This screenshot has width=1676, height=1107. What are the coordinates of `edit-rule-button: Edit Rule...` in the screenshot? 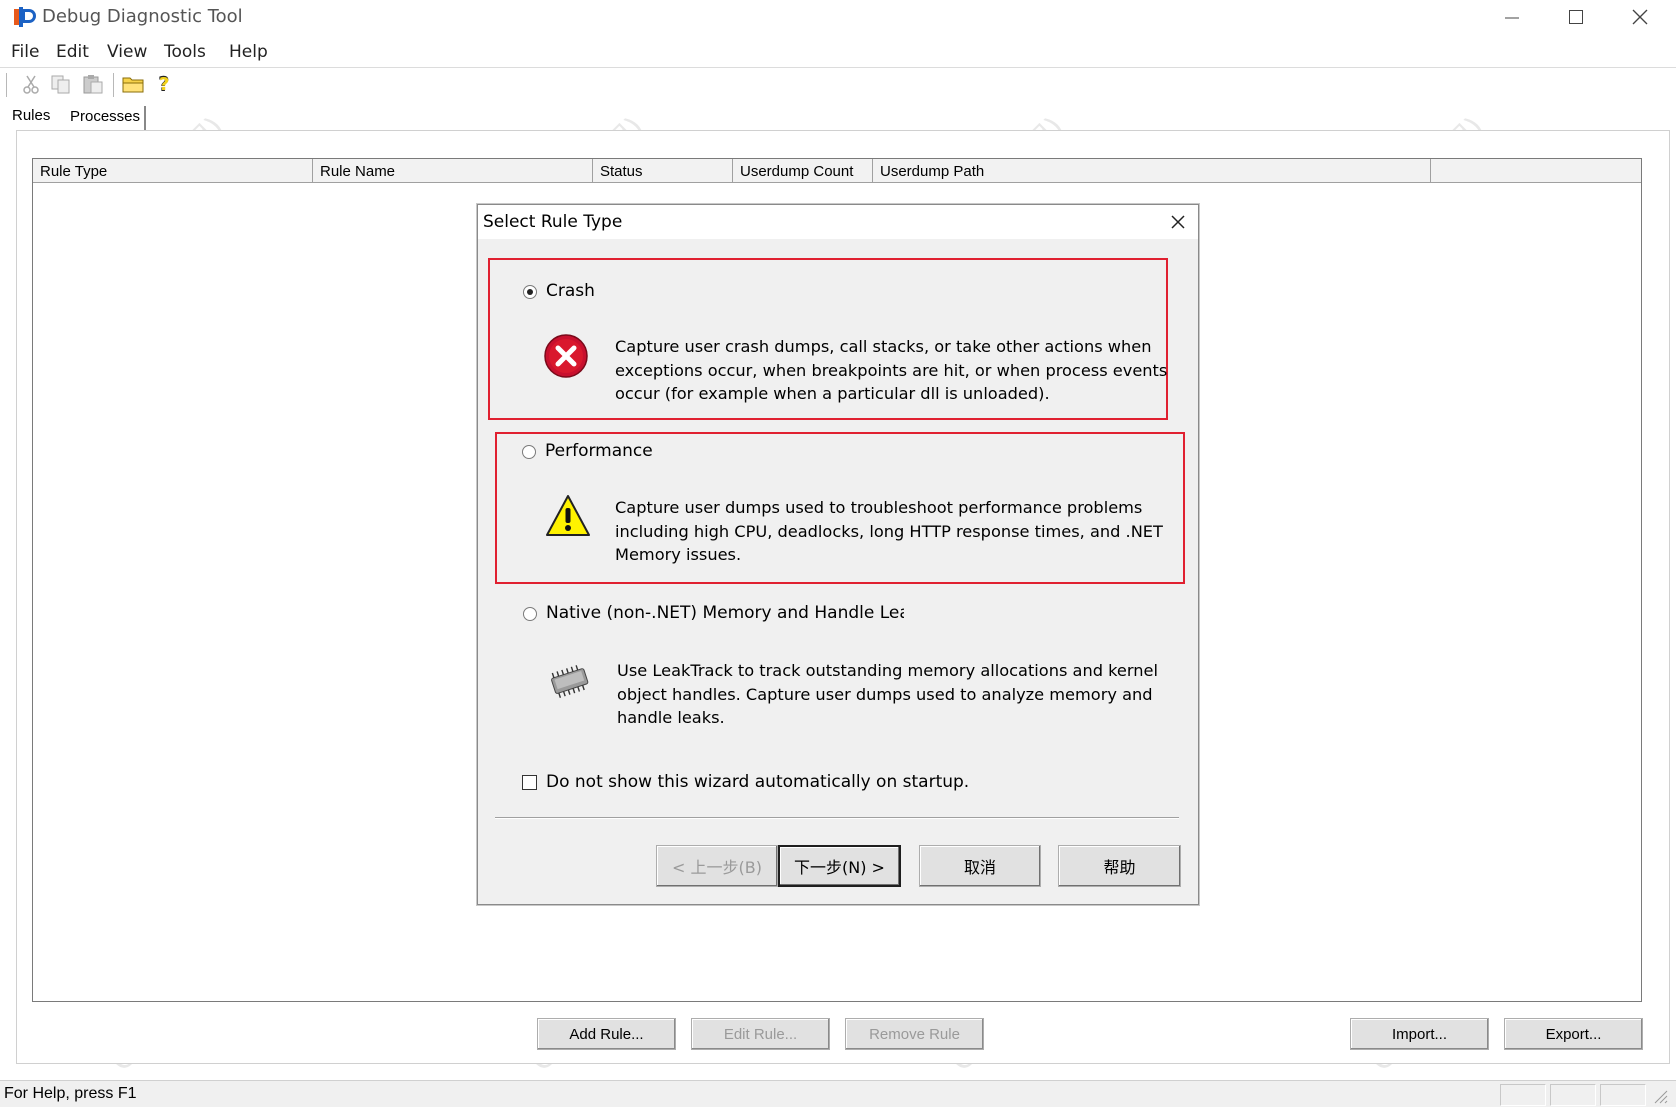 It's located at (760, 1034).